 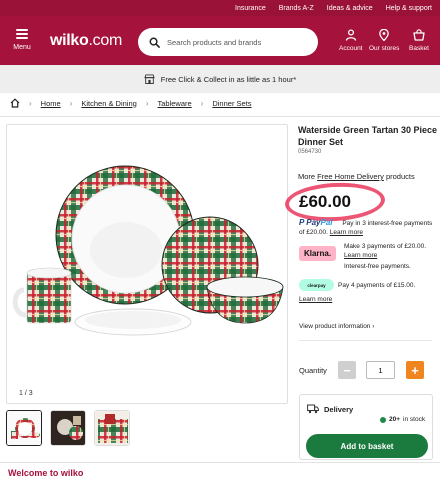 I want to click on utility-link-ideas: Ideas & advice, so click(x=350, y=8).